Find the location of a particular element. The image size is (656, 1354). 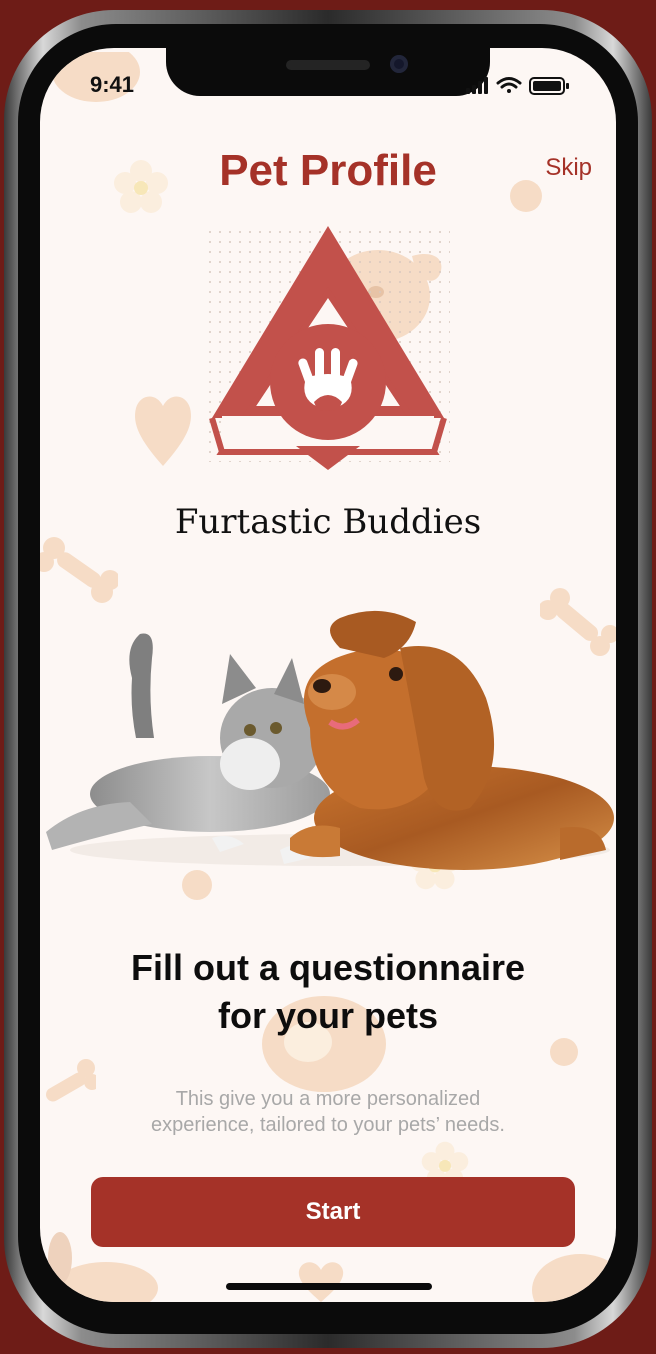

brand-logo is located at coordinates (328, 348).